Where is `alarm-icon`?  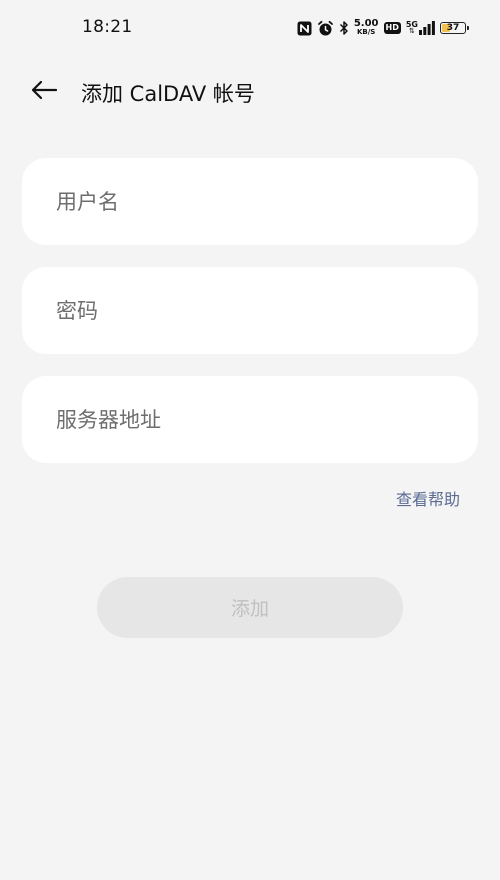 alarm-icon is located at coordinates (325, 28).